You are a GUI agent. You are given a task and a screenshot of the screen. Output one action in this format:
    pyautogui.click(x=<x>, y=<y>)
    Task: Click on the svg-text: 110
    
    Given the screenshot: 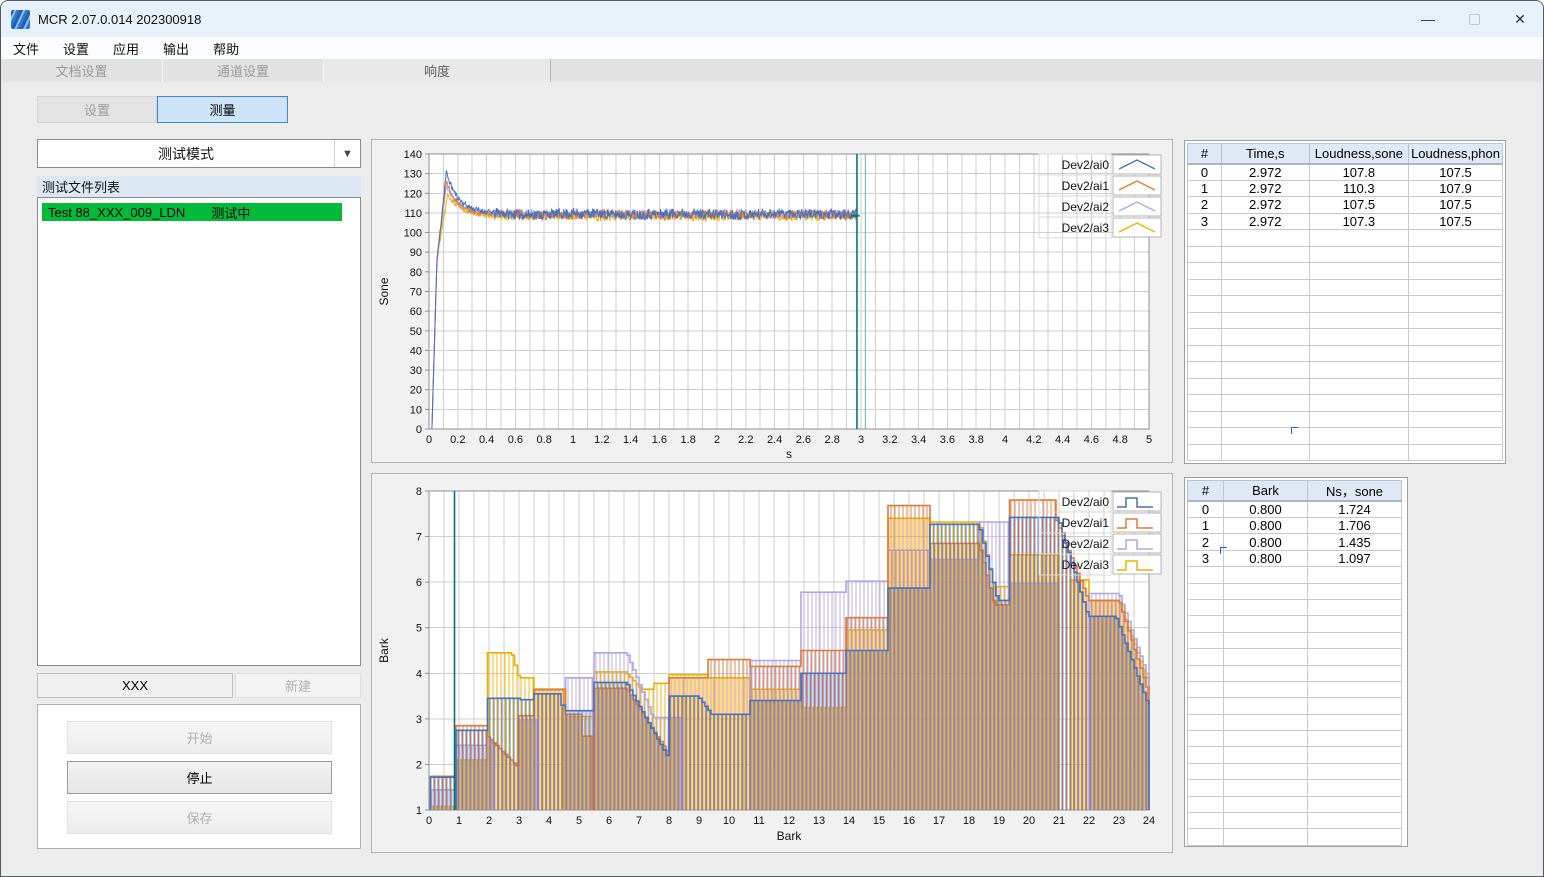 What is the action you would take?
    pyautogui.click(x=413, y=214)
    